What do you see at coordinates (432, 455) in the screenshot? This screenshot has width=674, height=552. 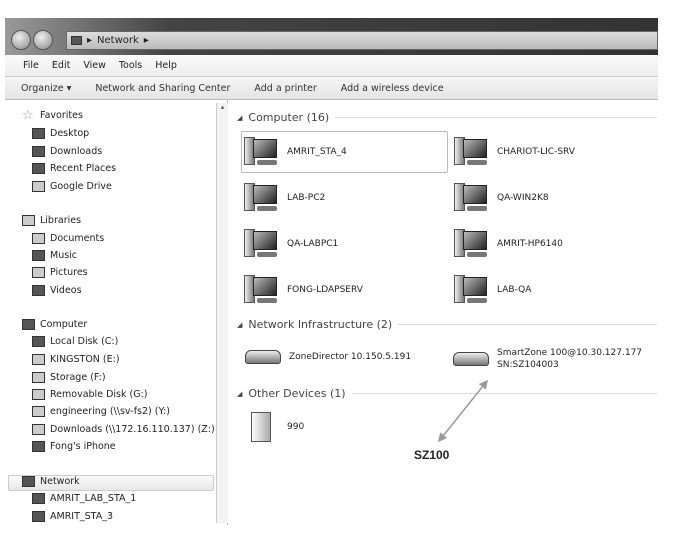 I see `annotation-label: SZ100` at bounding box center [432, 455].